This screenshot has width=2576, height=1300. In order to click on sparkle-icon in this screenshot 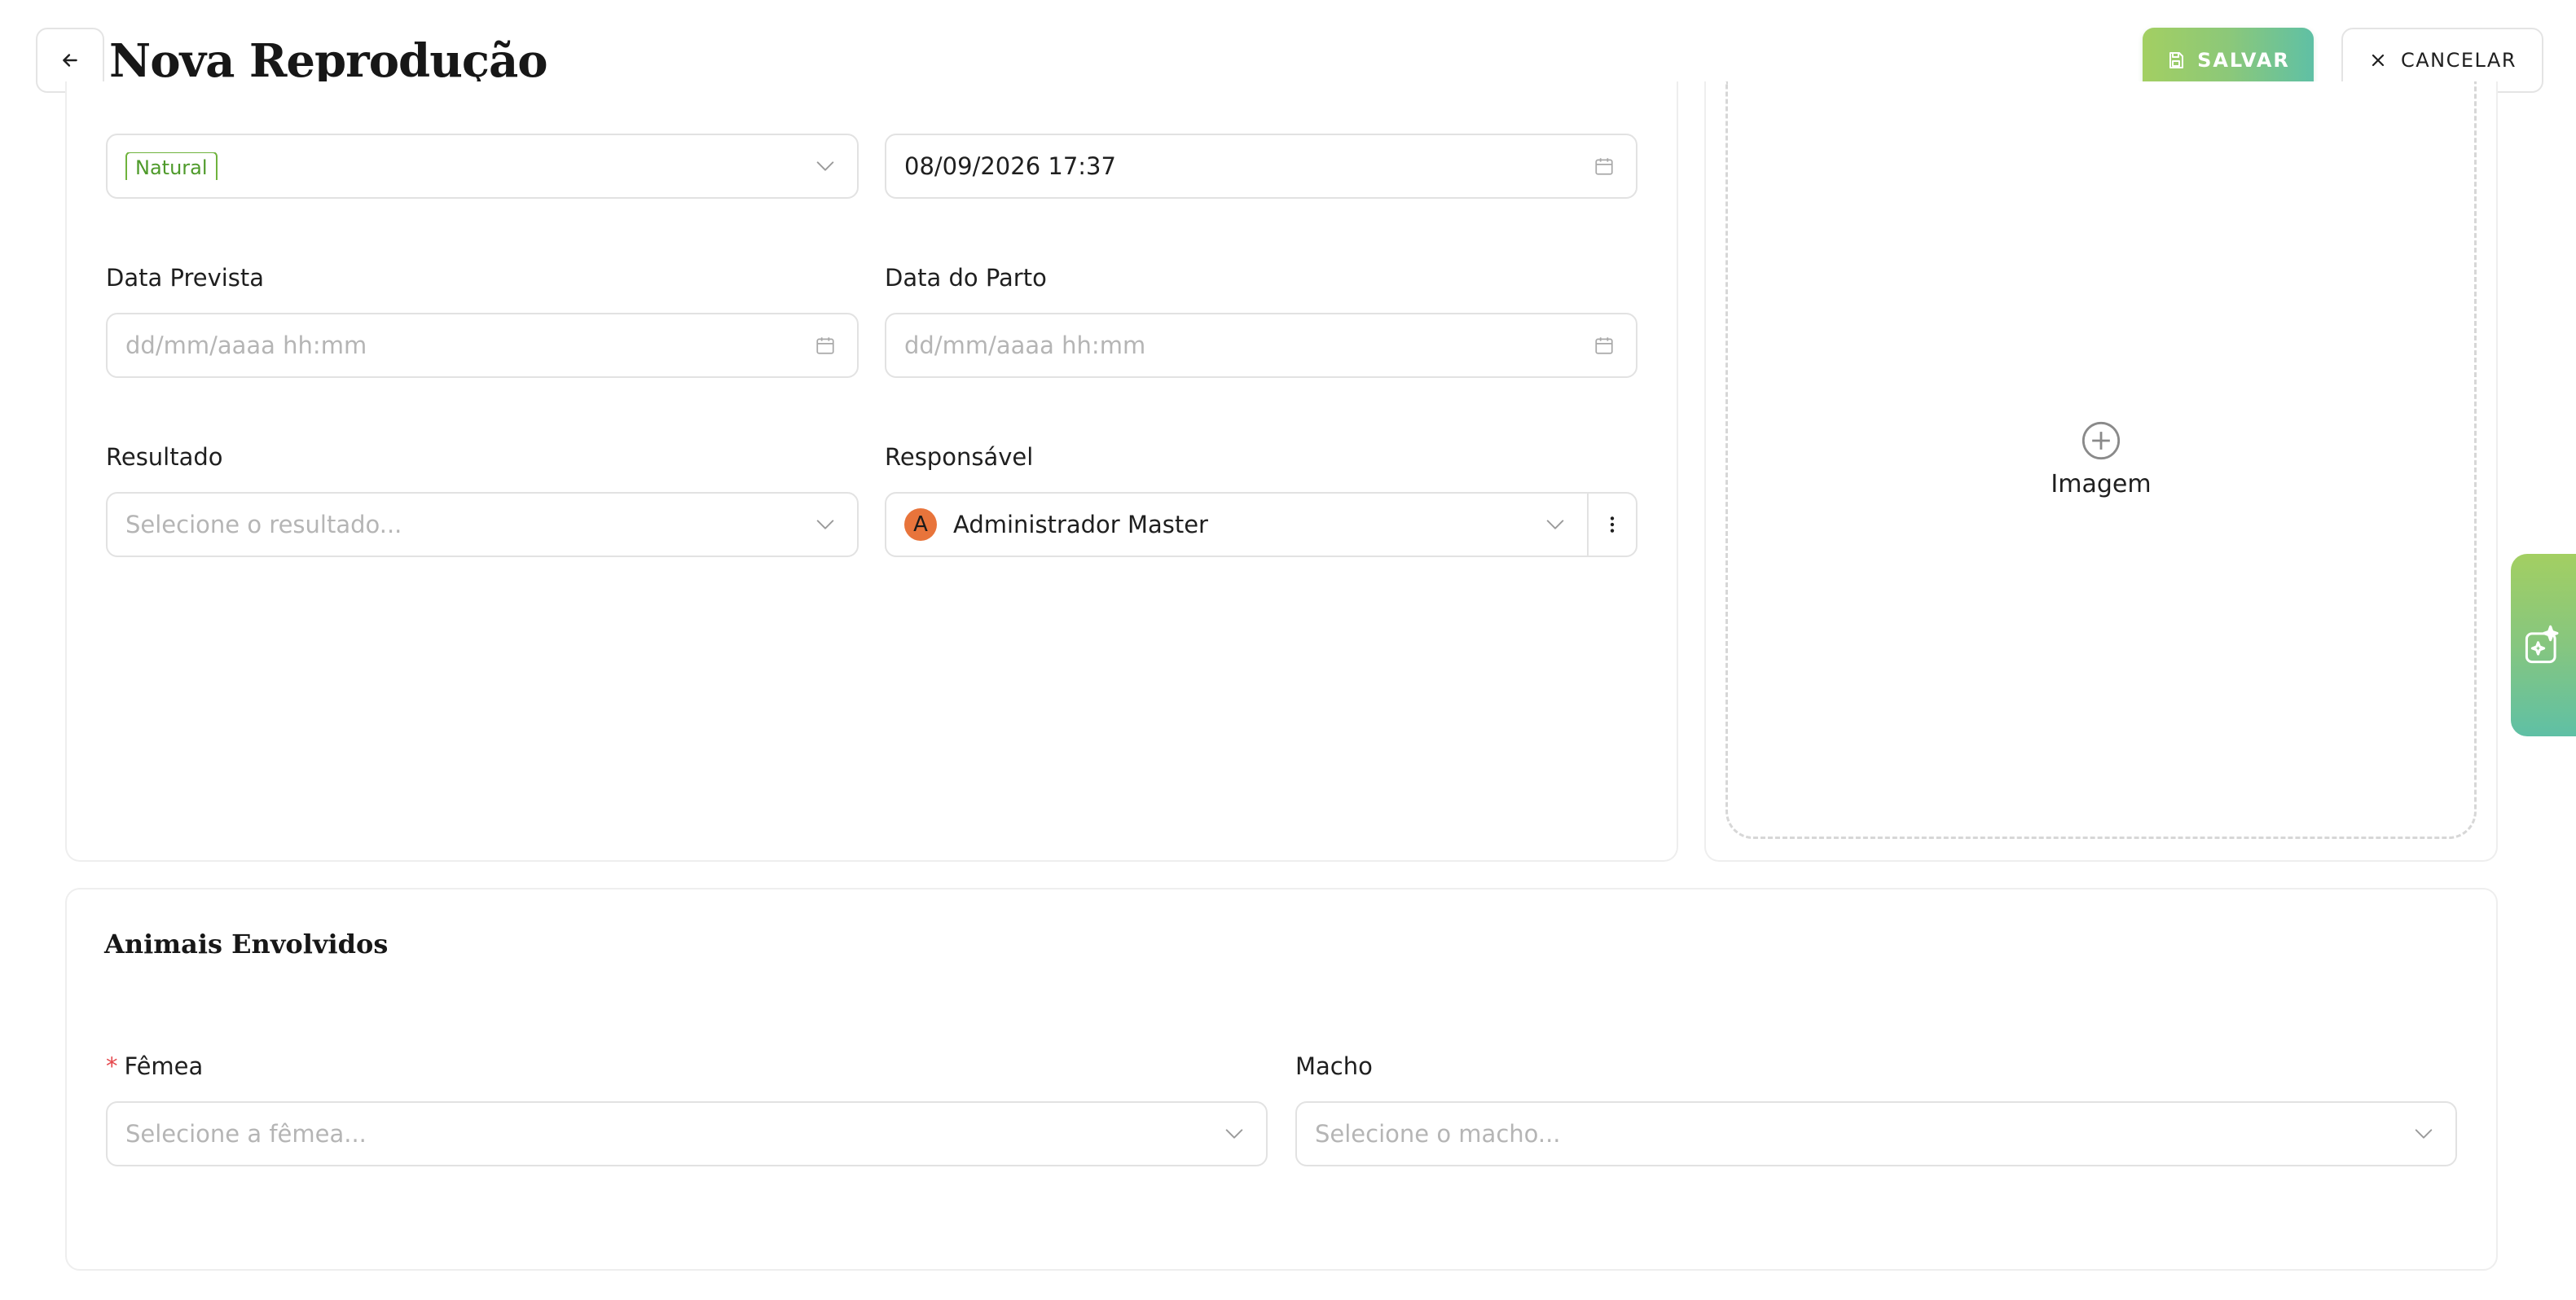, I will do `click(2542, 644)`.